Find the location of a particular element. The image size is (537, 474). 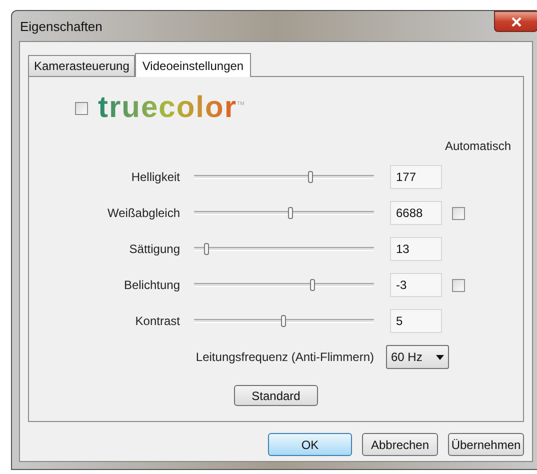

slider-label: Kontrast is located at coordinates (157, 321).